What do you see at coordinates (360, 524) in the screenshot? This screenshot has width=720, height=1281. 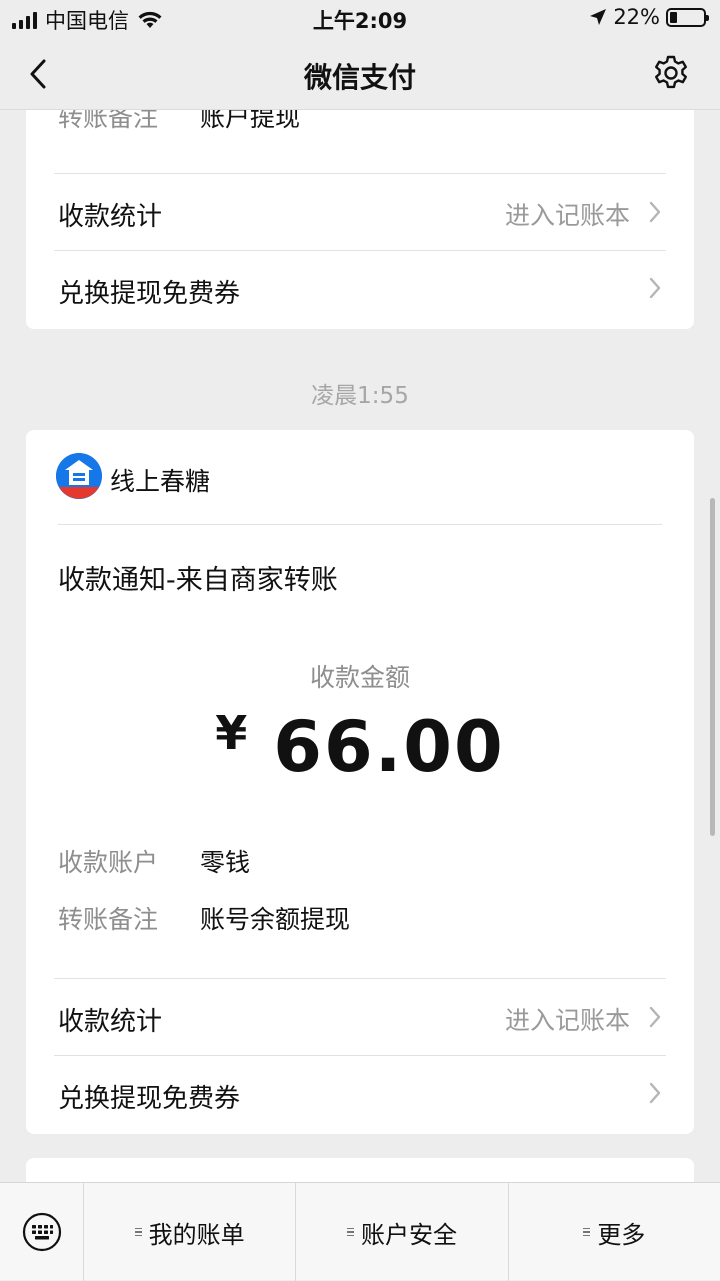 I see `divider` at bounding box center [360, 524].